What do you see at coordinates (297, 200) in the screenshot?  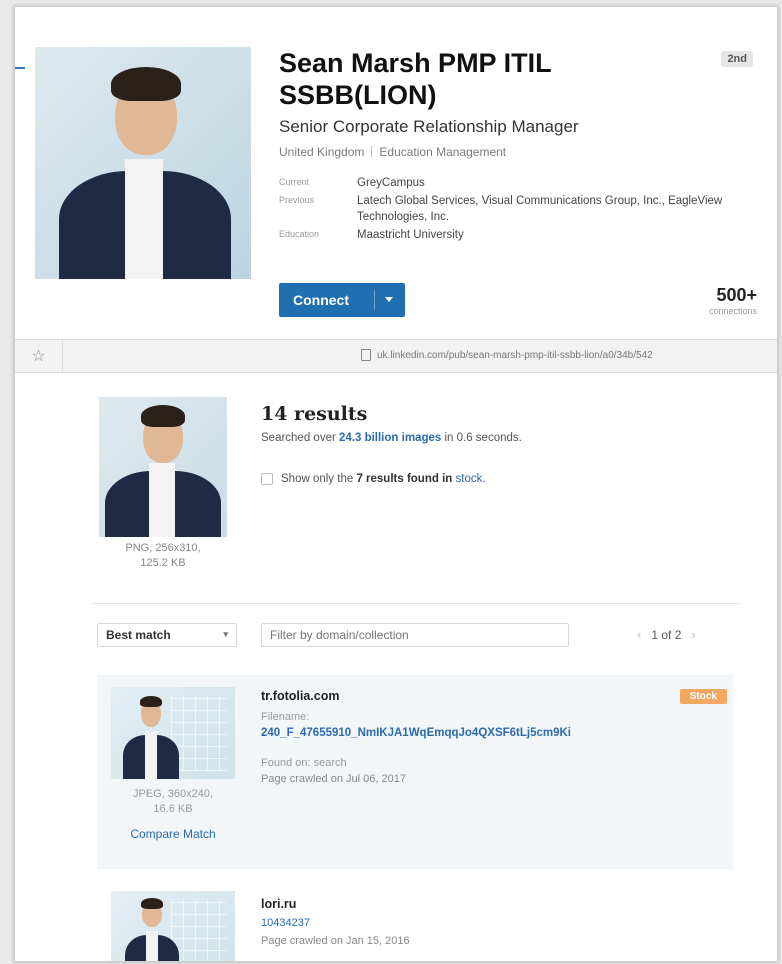 I see `fact-key: Previous` at bounding box center [297, 200].